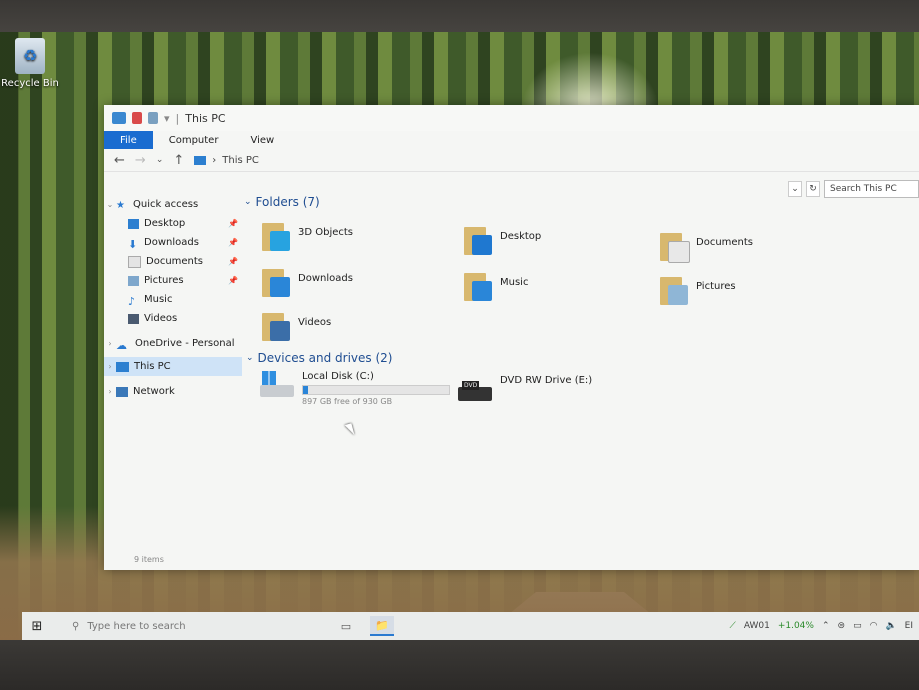  Describe the element at coordinates (160, 160) in the screenshot. I see `recent-dropdown-icon: ⌄` at that location.